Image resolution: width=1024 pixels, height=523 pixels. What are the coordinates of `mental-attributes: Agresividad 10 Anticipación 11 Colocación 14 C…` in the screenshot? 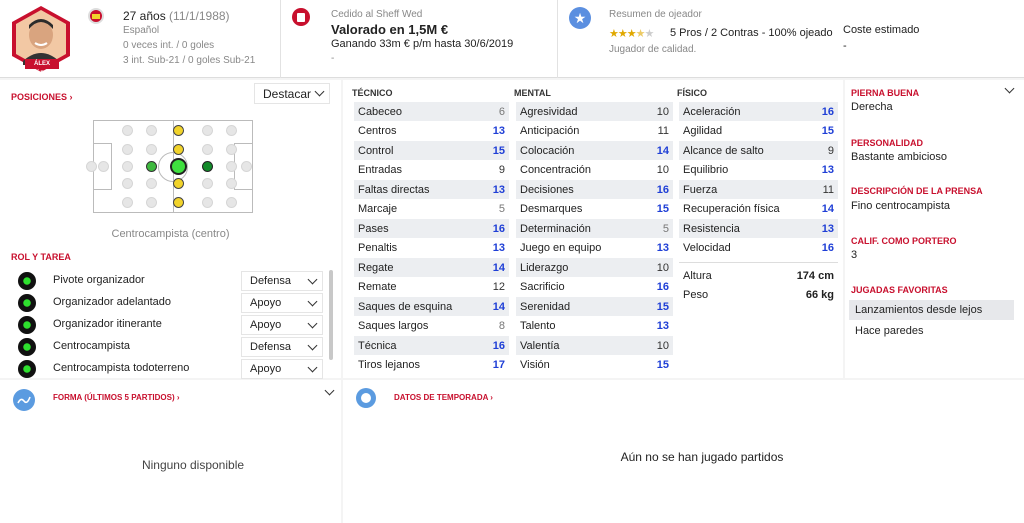 It's located at (594, 239).